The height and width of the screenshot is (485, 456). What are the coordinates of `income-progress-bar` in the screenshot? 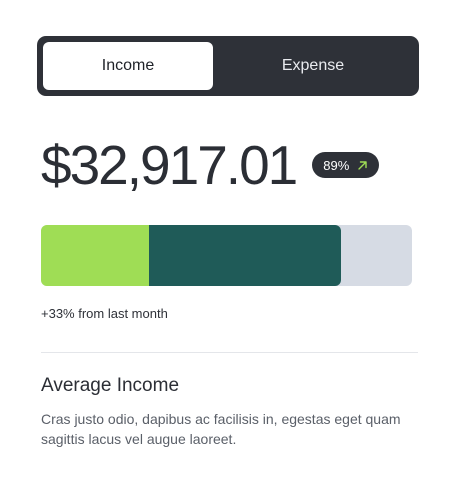 It's located at (226, 255).